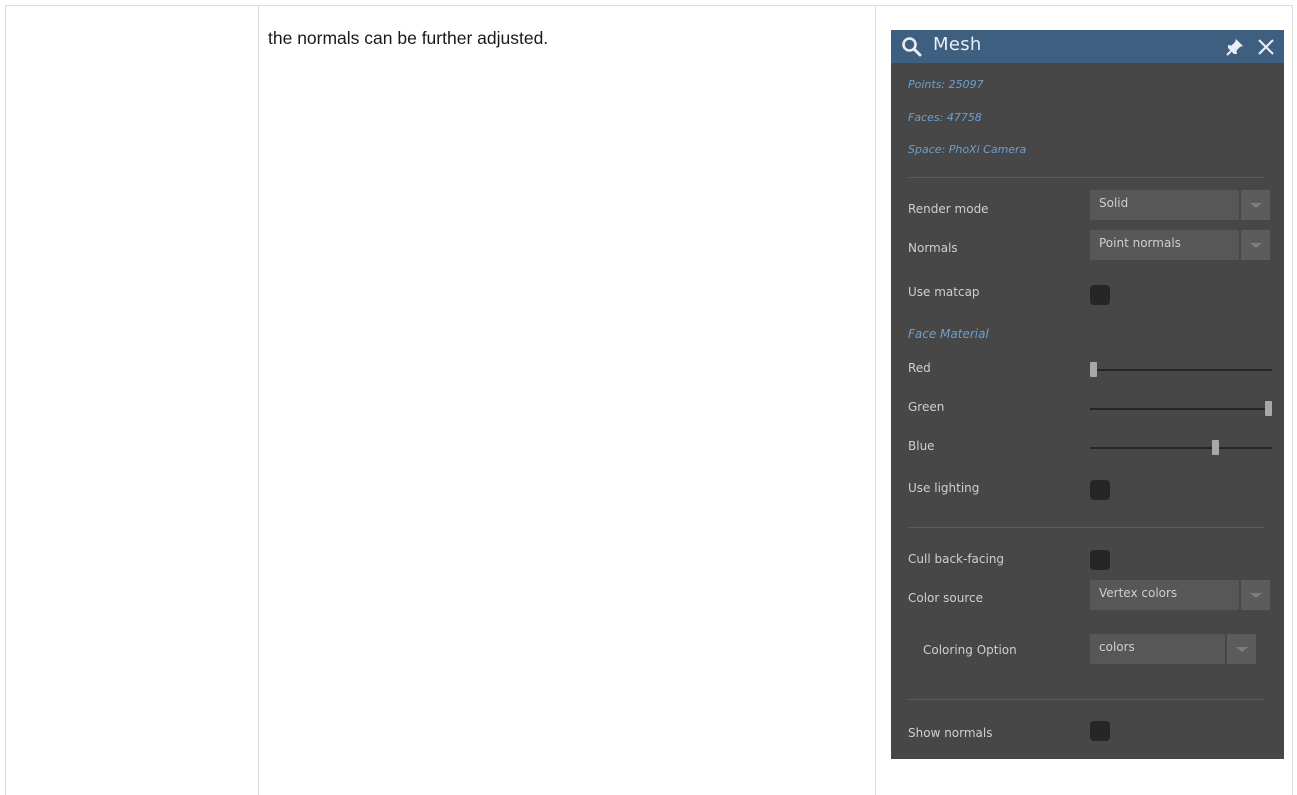 This screenshot has width=1297, height=795. Describe the element at coordinates (957, 44) in the screenshot. I see `panel-title: Mesh` at that location.